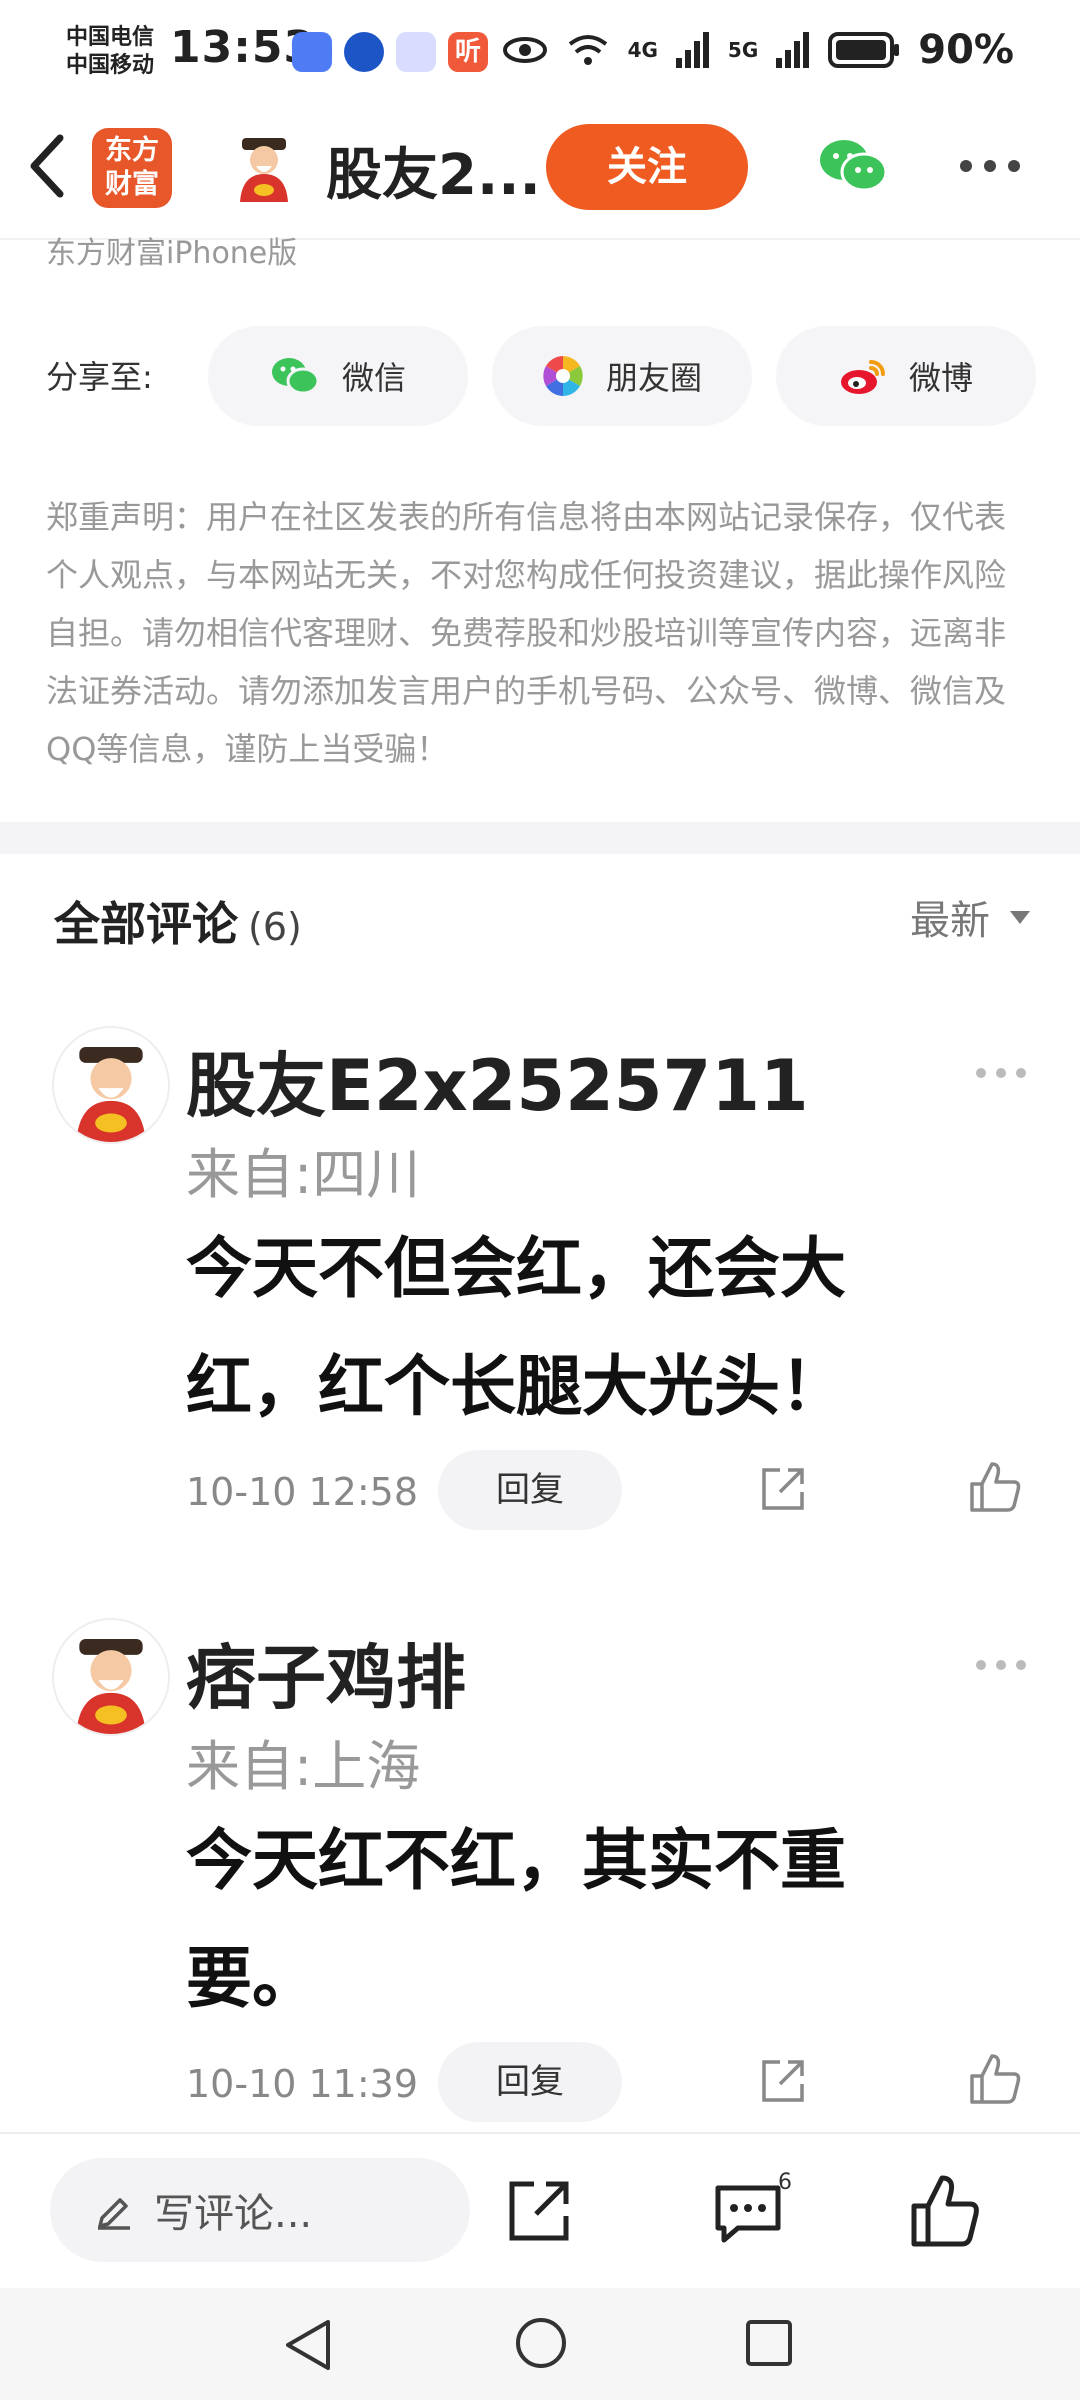  I want to click on commenter-name: 股友E2x2525711, so click(497, 1080).